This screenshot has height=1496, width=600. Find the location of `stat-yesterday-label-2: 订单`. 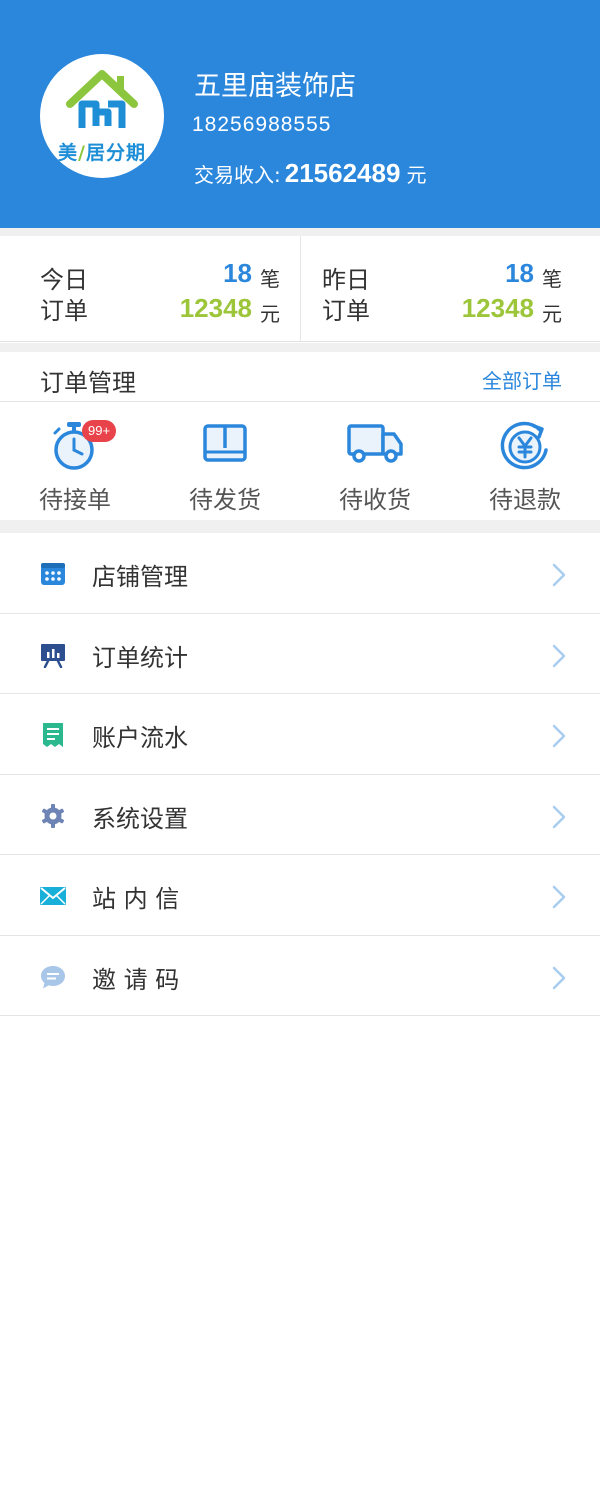

stat-yesterday-label-2: 订单 is located at coordinates (346, 311).